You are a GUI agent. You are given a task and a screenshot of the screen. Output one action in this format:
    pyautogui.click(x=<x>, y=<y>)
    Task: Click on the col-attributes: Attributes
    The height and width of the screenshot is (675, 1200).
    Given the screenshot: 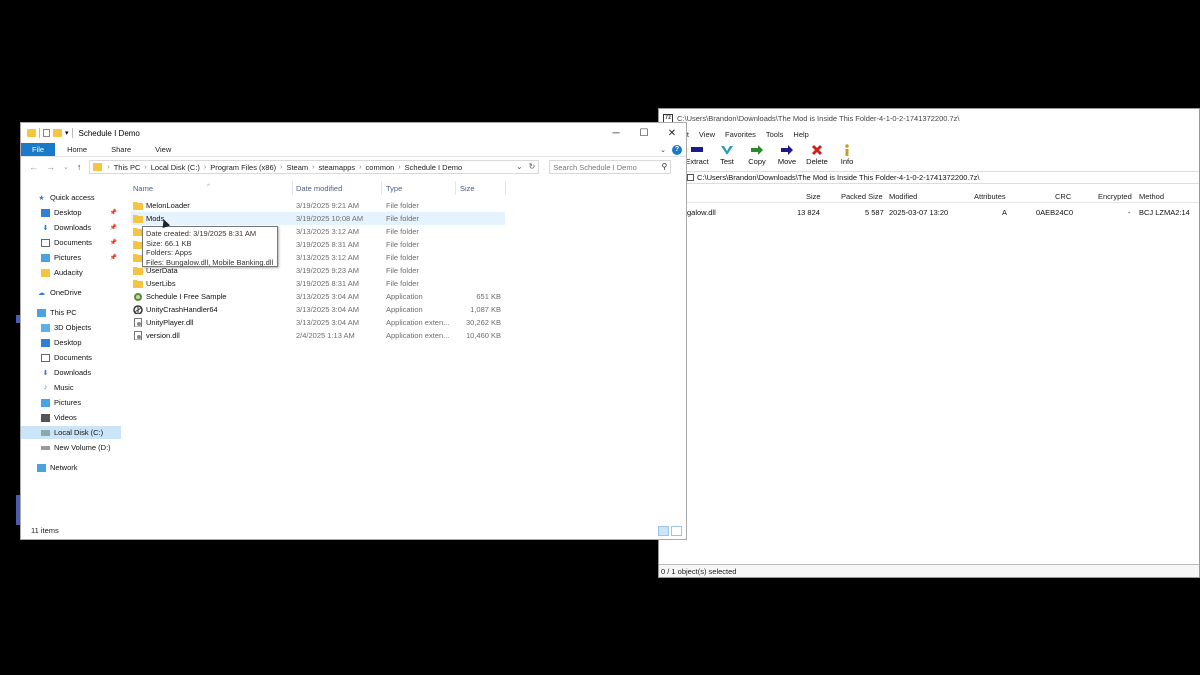 What is the action you would take?
    pyautogui.click(x=990, y=196)
    